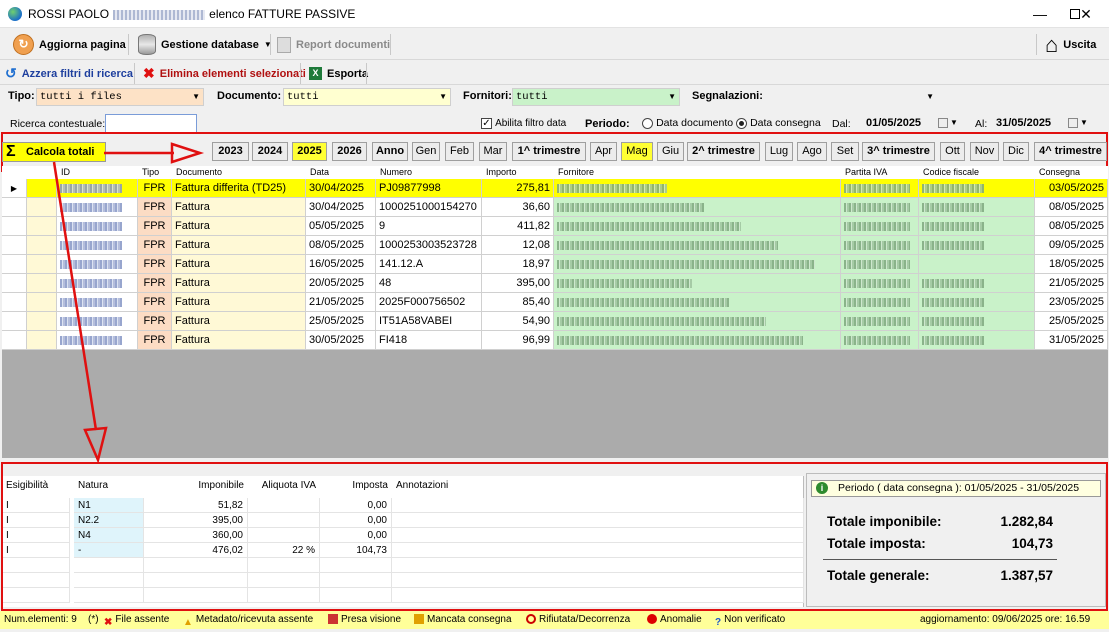 The height and width of the screenshot is (632, 1109). What do you see at coordinates (518, 188) in the screenshot?
I see `table-cell: 275,81` at bounding box center [518, 188].